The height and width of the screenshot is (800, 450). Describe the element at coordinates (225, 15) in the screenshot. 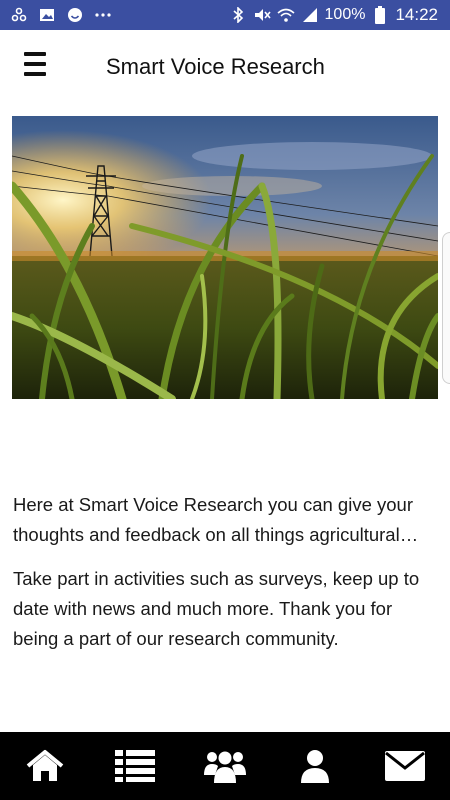

I see `status-bar: 100% 14:22` at that location.